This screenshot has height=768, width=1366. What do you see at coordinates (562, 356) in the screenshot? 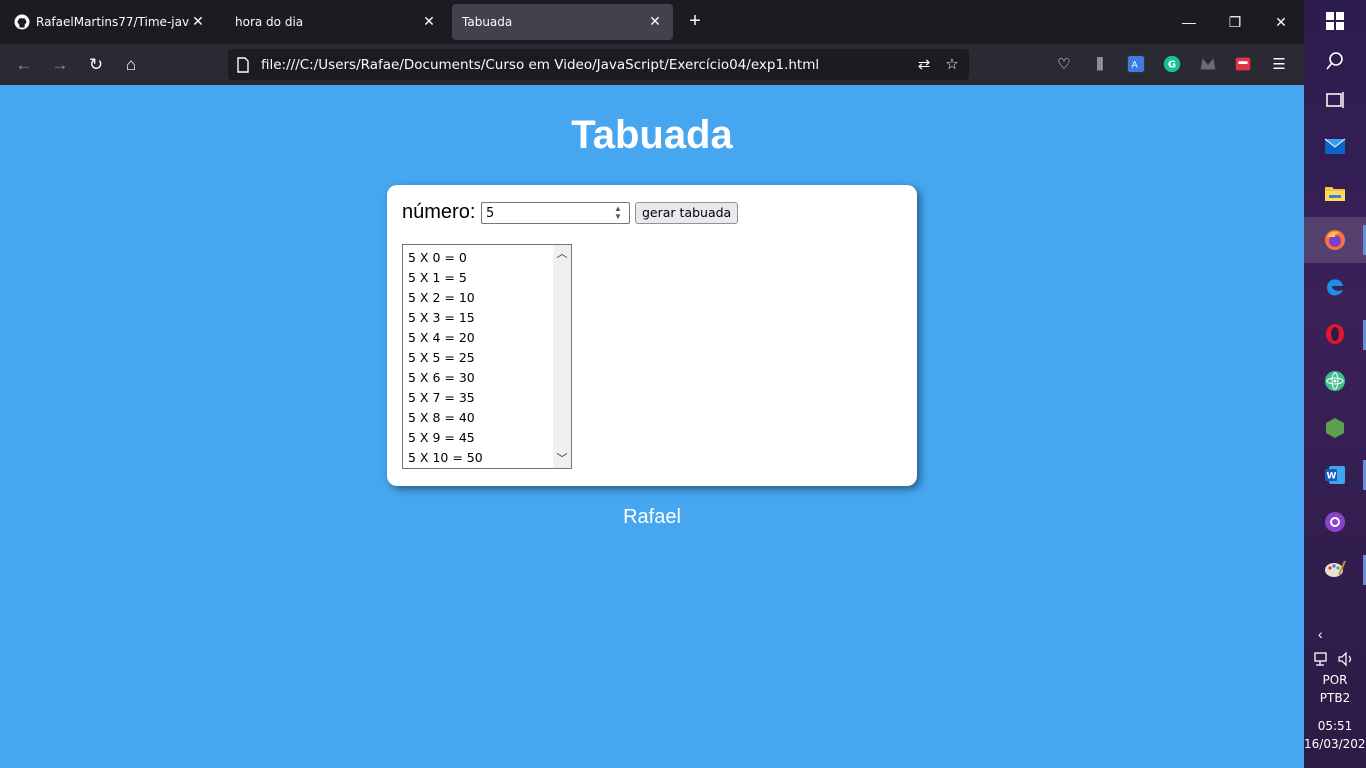
I see `listbox-scrollbar: ︿ ﹀` at bounding box center [562, 356].